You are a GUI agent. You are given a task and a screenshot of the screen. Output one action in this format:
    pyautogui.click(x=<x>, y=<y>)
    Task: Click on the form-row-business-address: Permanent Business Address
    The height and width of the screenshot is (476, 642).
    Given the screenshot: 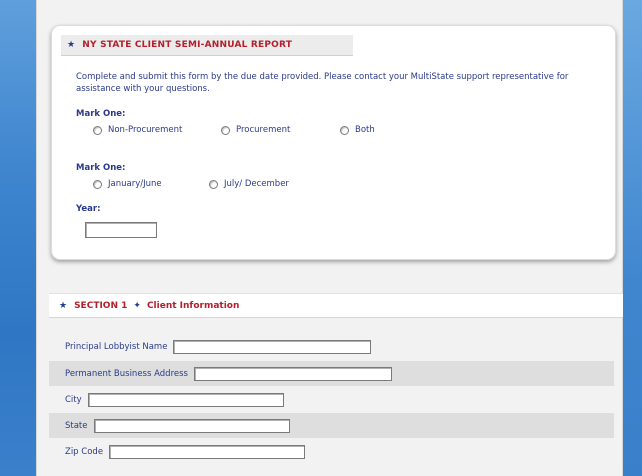 What is the action you would take?
    pyautogui.click(x=331, y=373)
    